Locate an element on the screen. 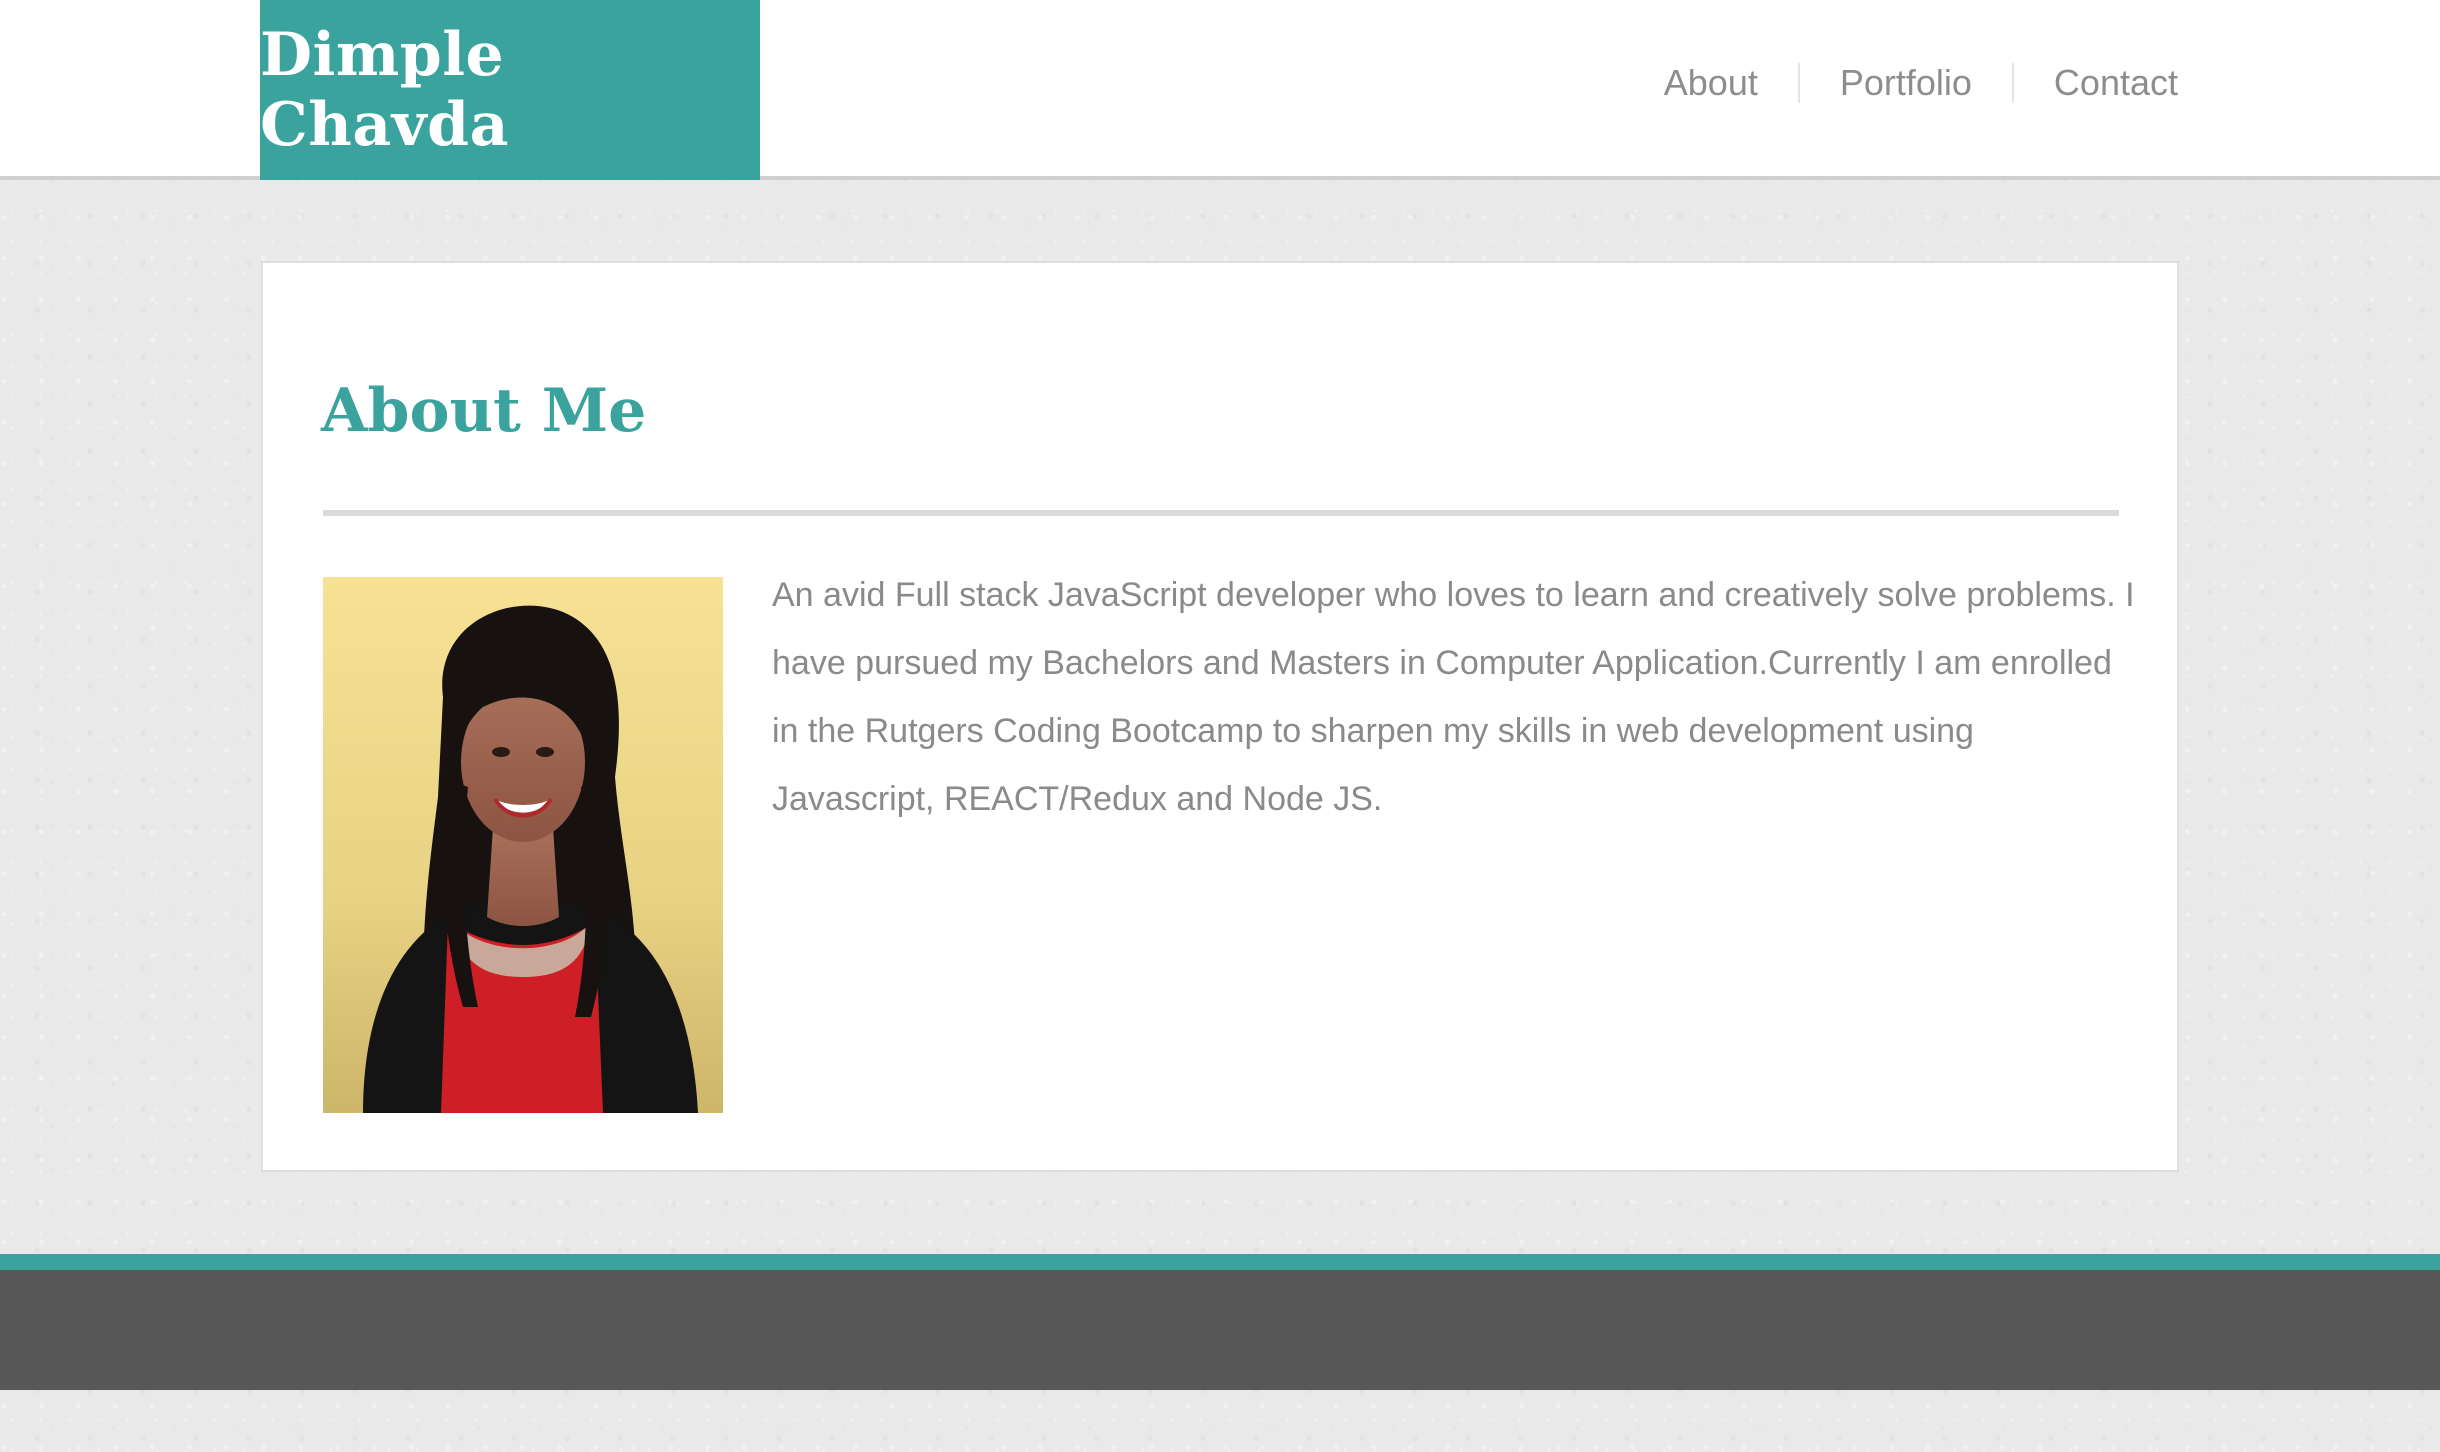  site-footer is located at coordinates (1220, 1330).